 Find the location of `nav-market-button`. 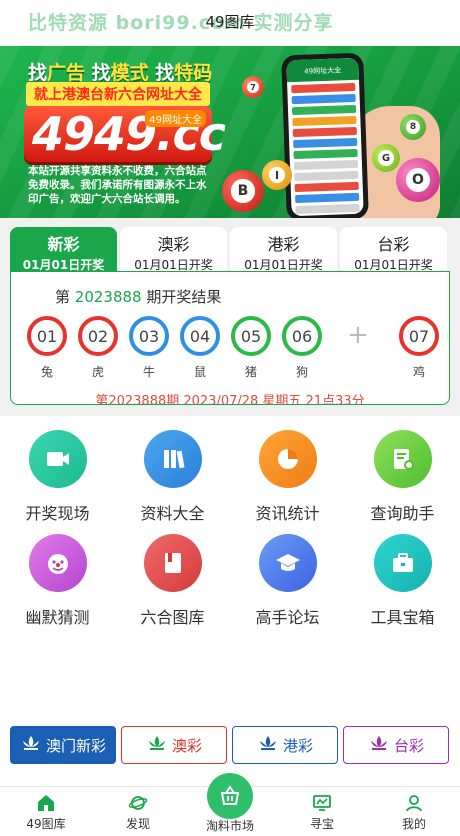

nav-market-button is located at coordinates (230, 796).